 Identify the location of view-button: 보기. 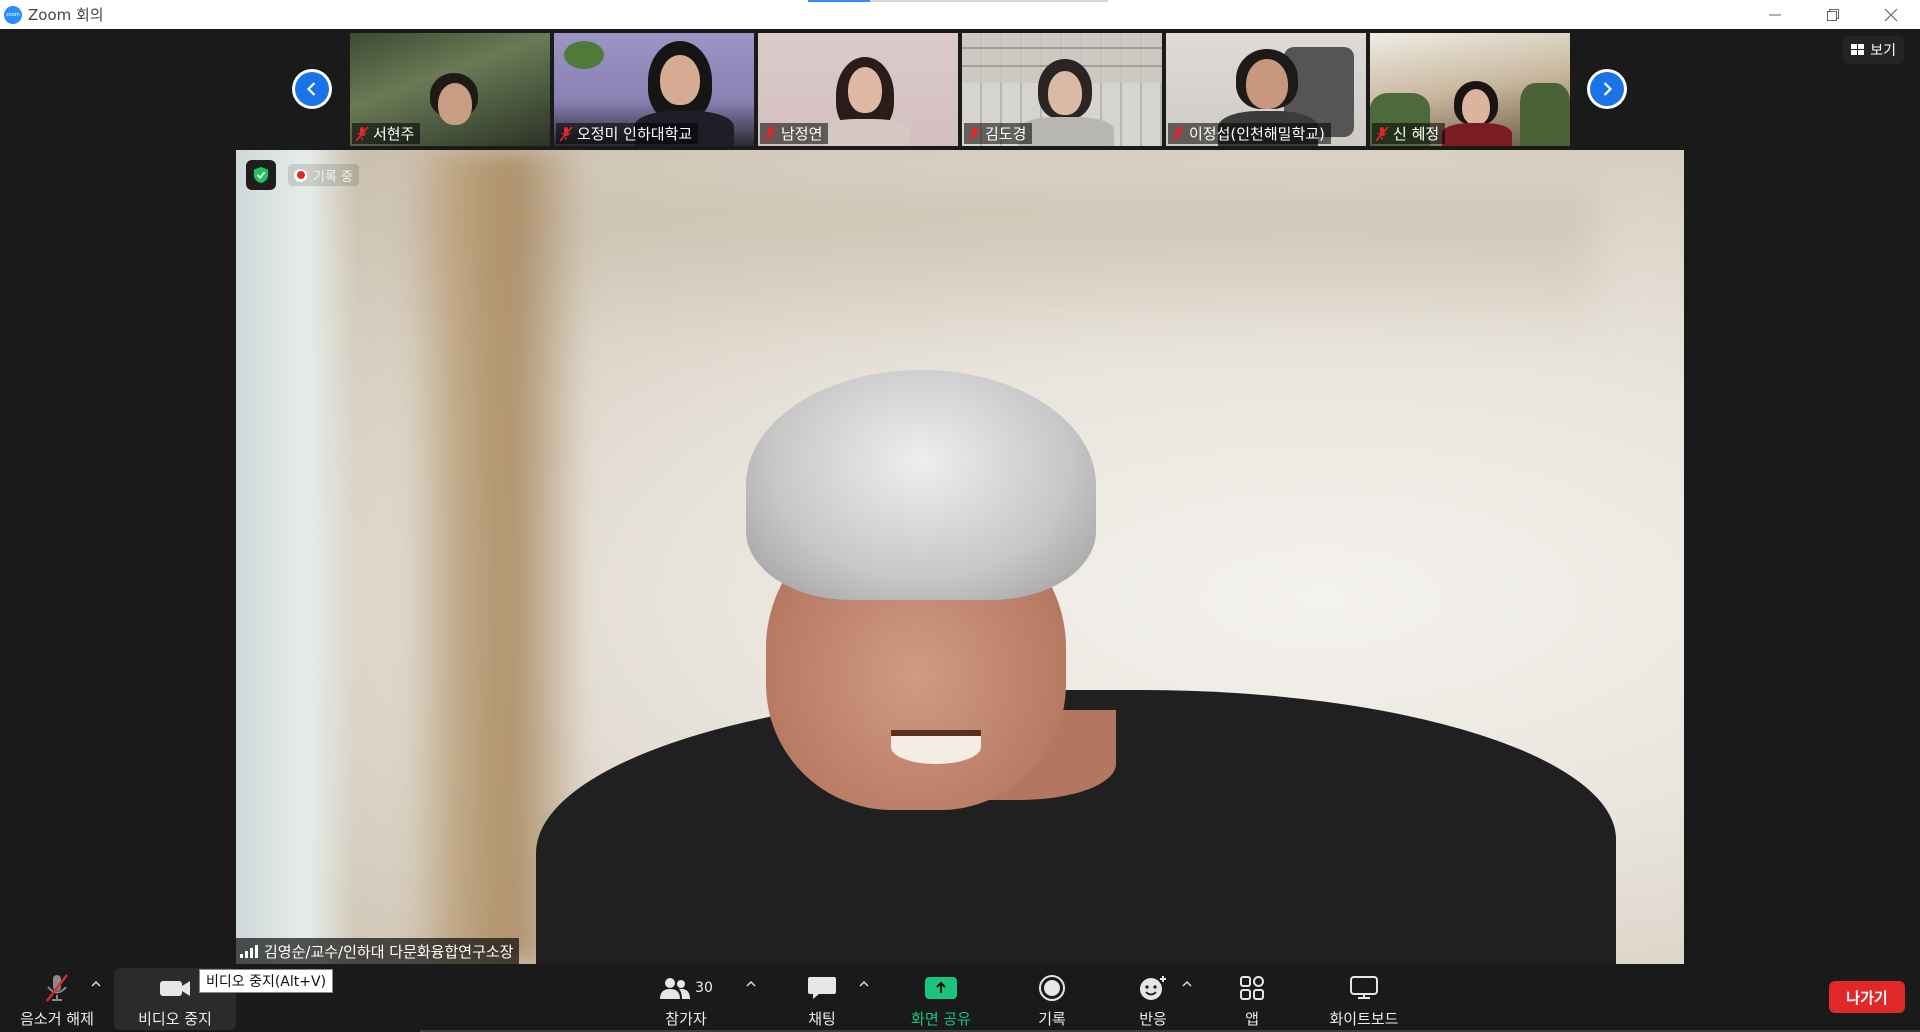
(1873, 50).